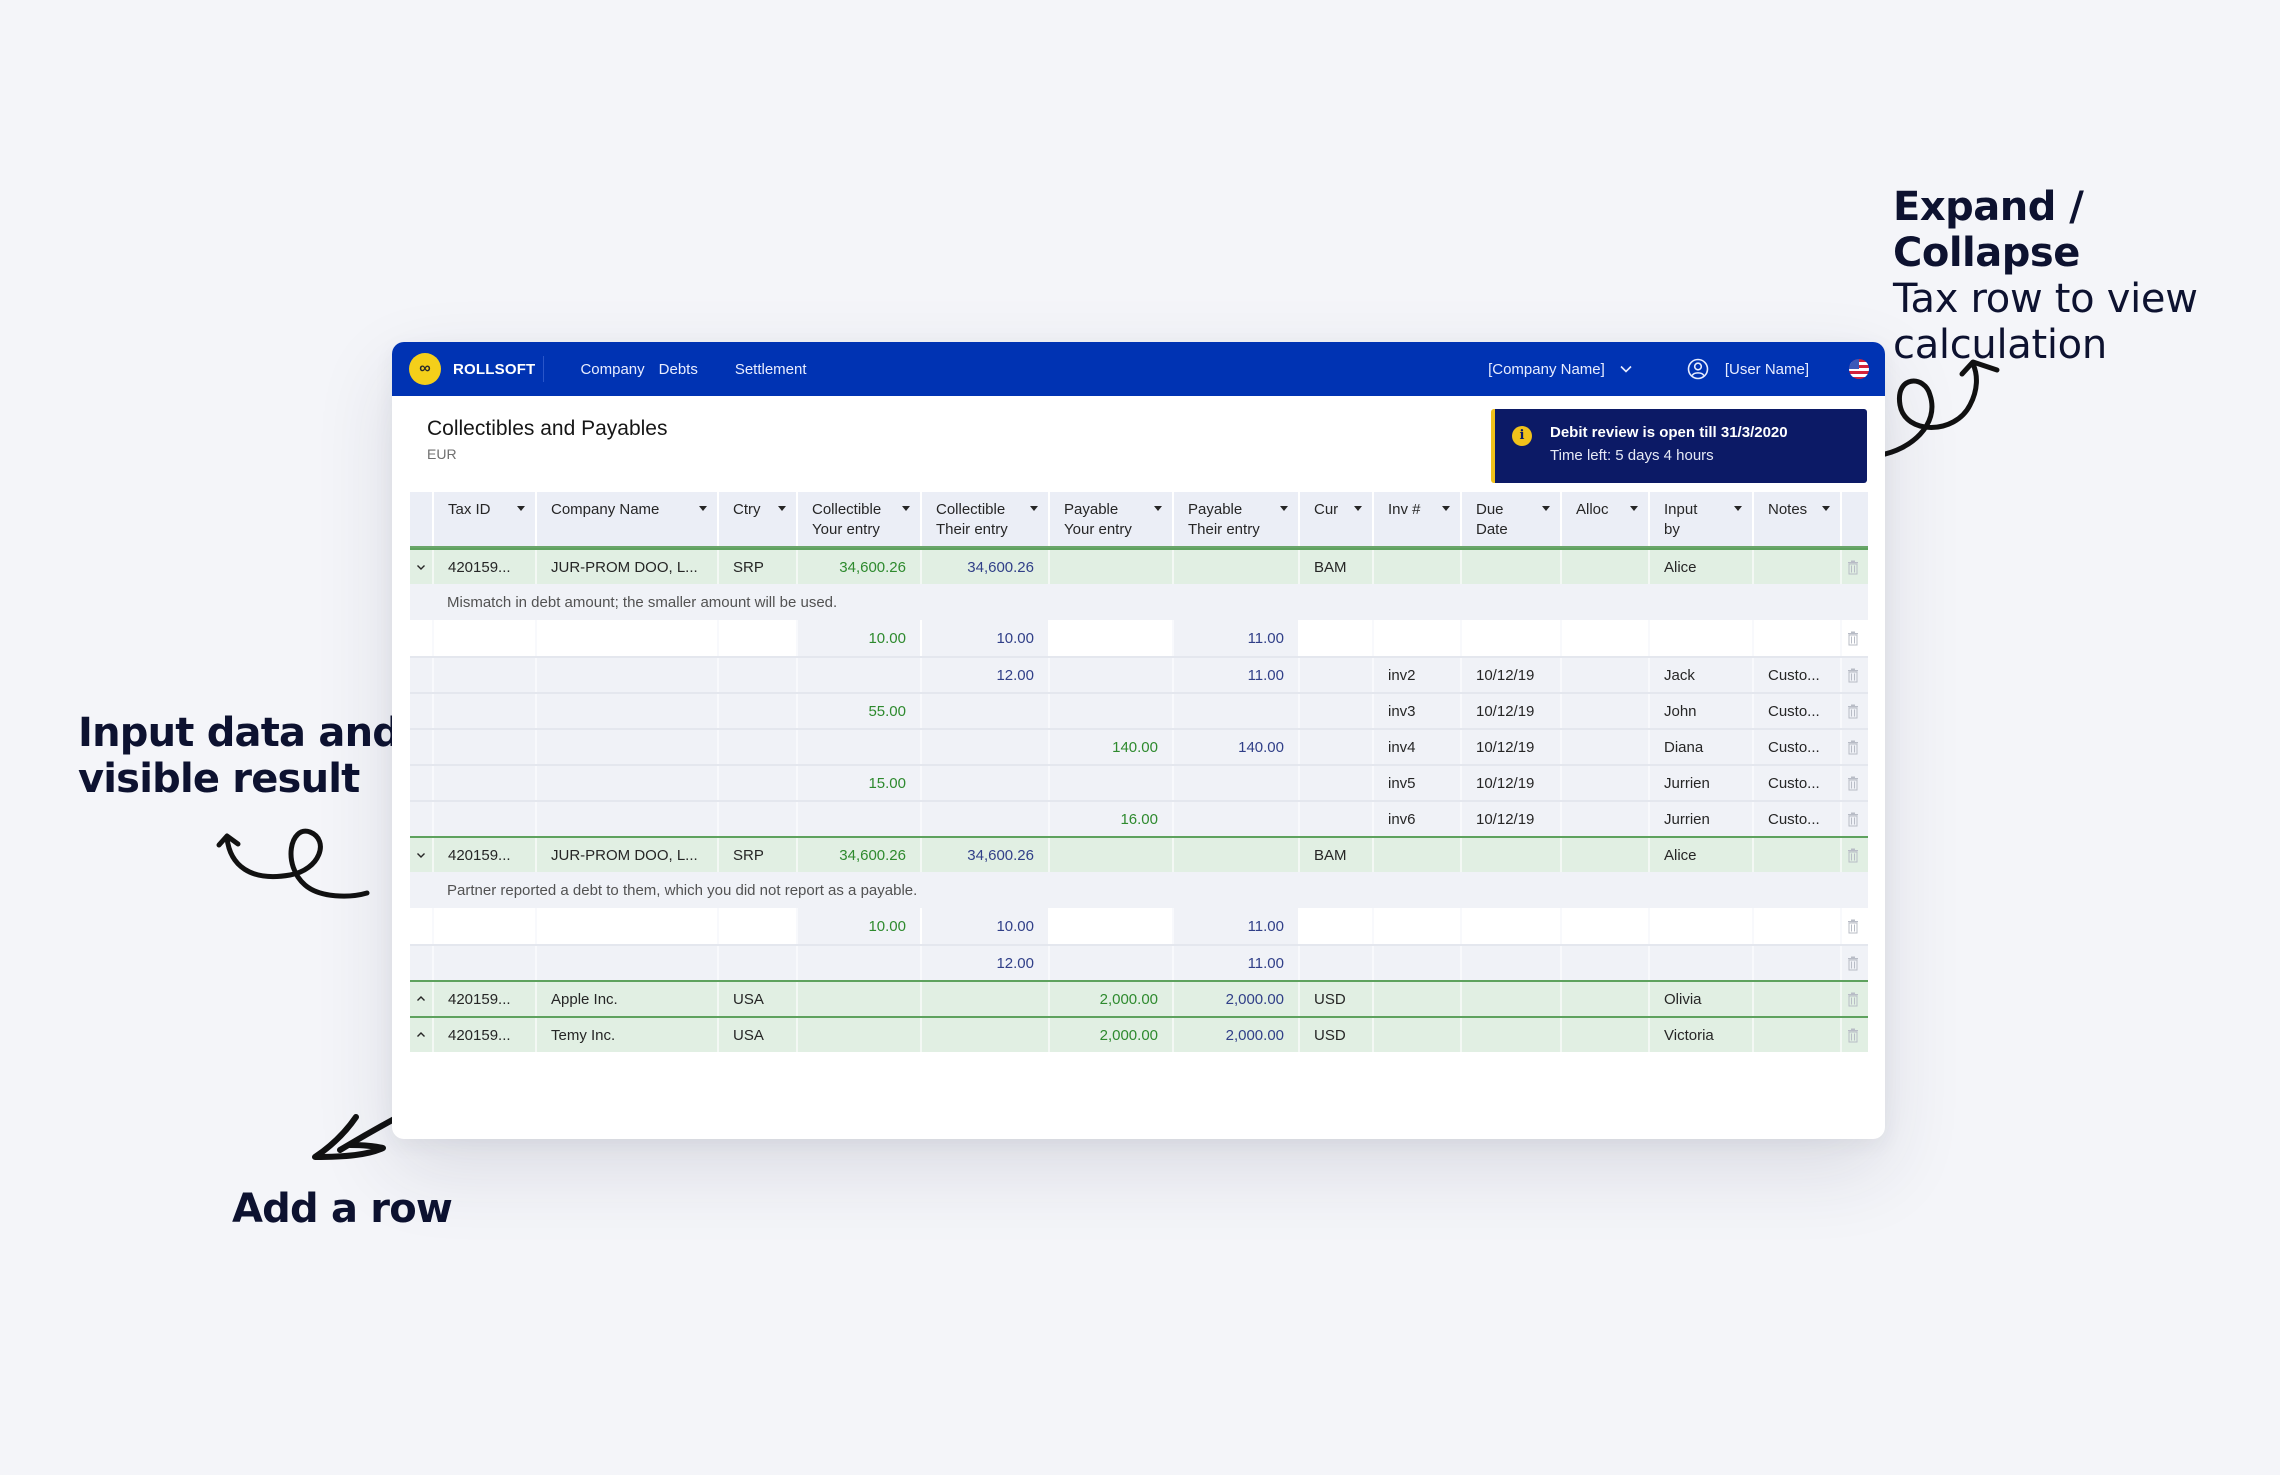 The image size is (2280, 1475). I want to click on invoice-input: inv5, so click(1418, 783).